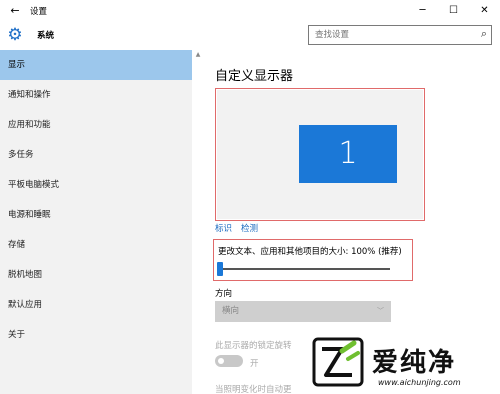  What do you see at coordinates (310, 252) in the screenshot?
I see `scale-label: 更改文本、应用和其他项目的大小: 100% (推荐)` at bounding box center [310, 252].